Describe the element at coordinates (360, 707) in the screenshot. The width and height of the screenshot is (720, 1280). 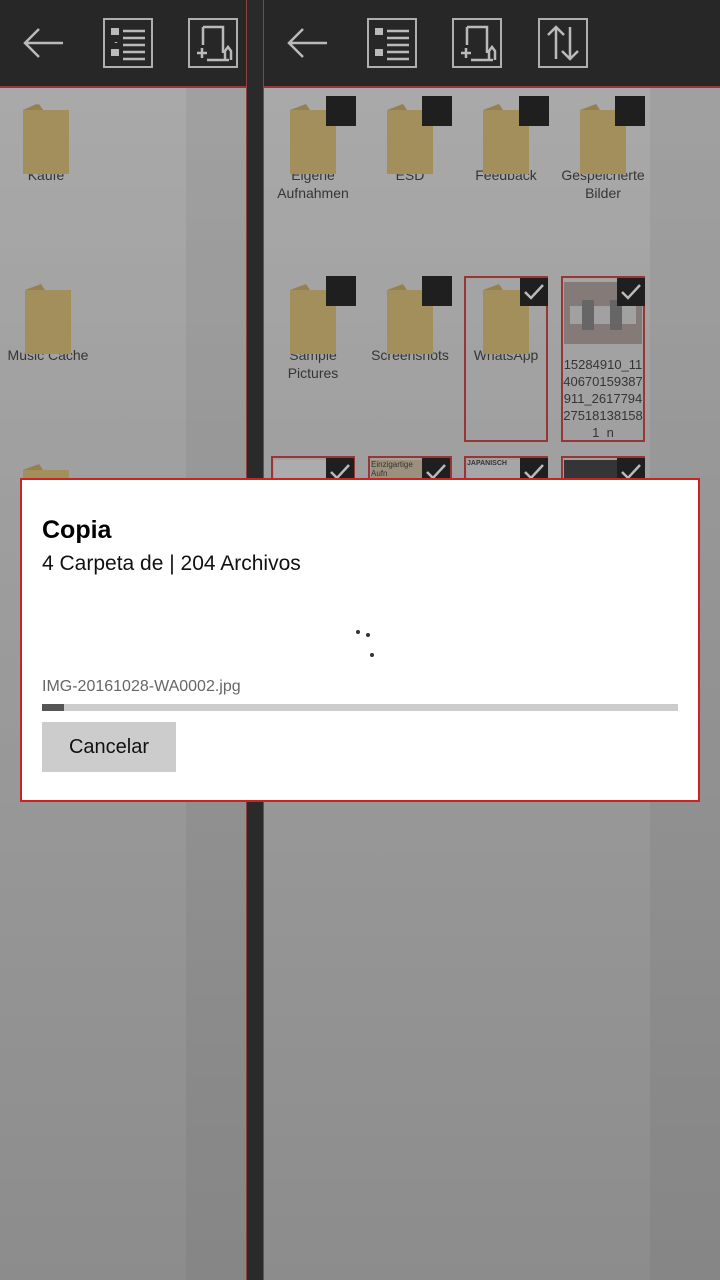
I see `copy-progress-bar` at that location.